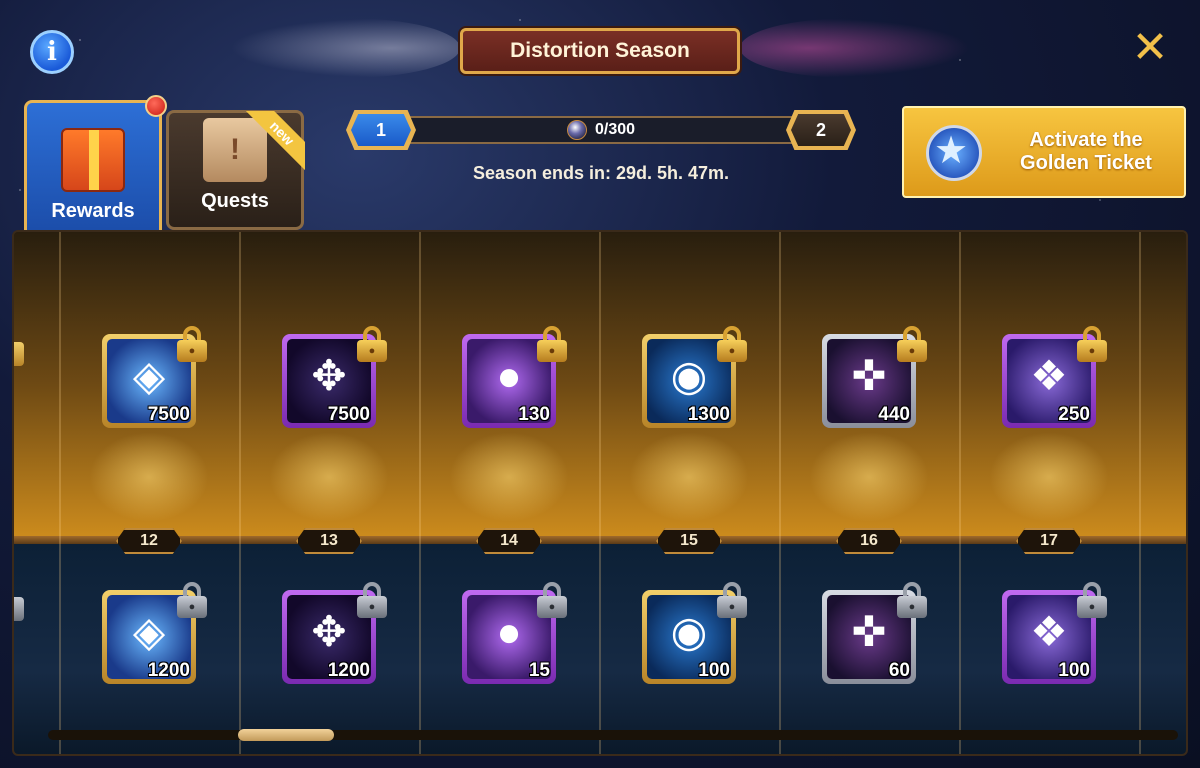 The height and width of the screenshot is (768, 1200). I want to click on level-tag: 12, so click(149, 541).